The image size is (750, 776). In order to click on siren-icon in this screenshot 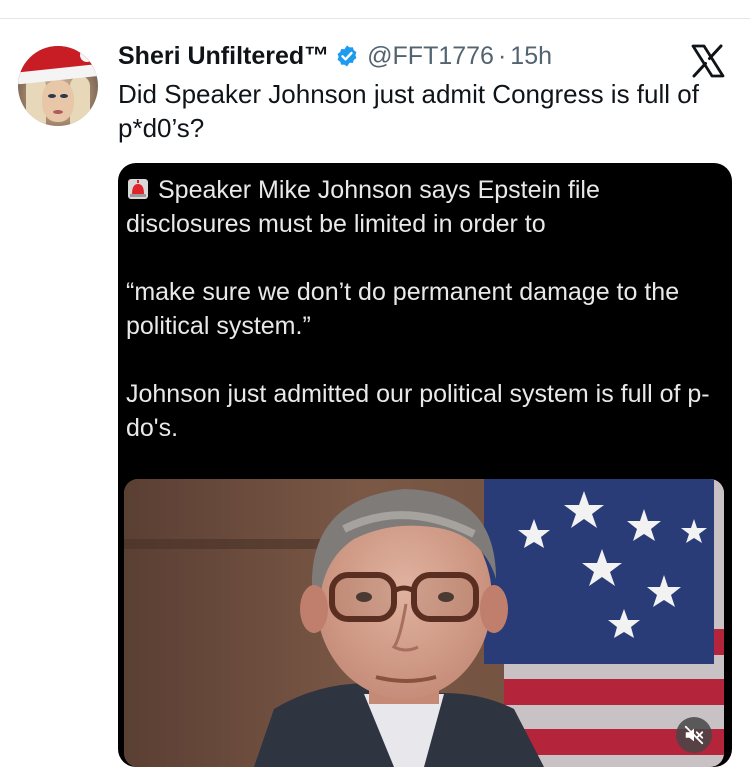, I will do `click(138, 189)`.